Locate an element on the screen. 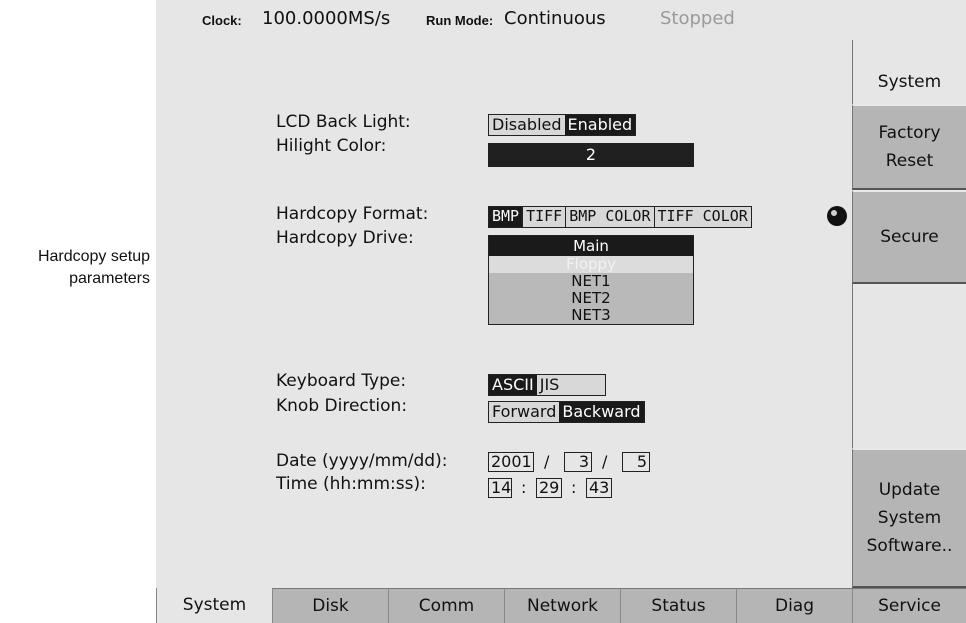  callout-line-1: Hardcopy setup is located at coordinates (93, 256).